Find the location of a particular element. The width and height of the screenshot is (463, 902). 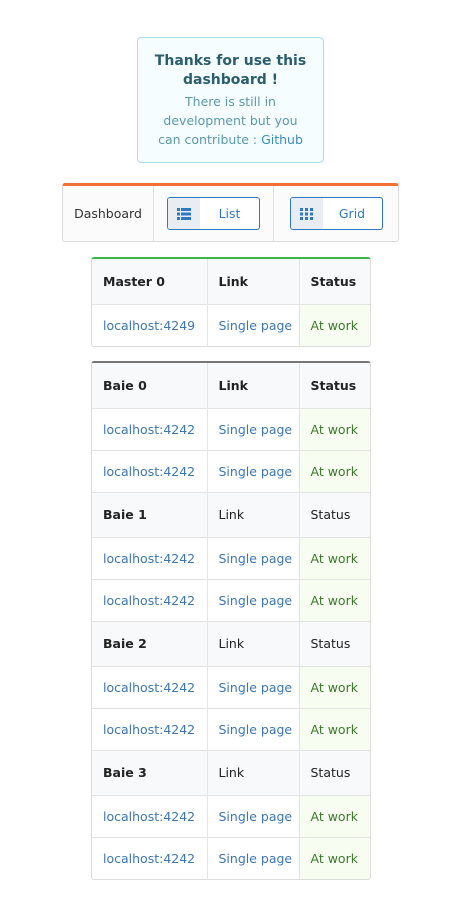

list-button-label: List is located at coordinates (229, 213).